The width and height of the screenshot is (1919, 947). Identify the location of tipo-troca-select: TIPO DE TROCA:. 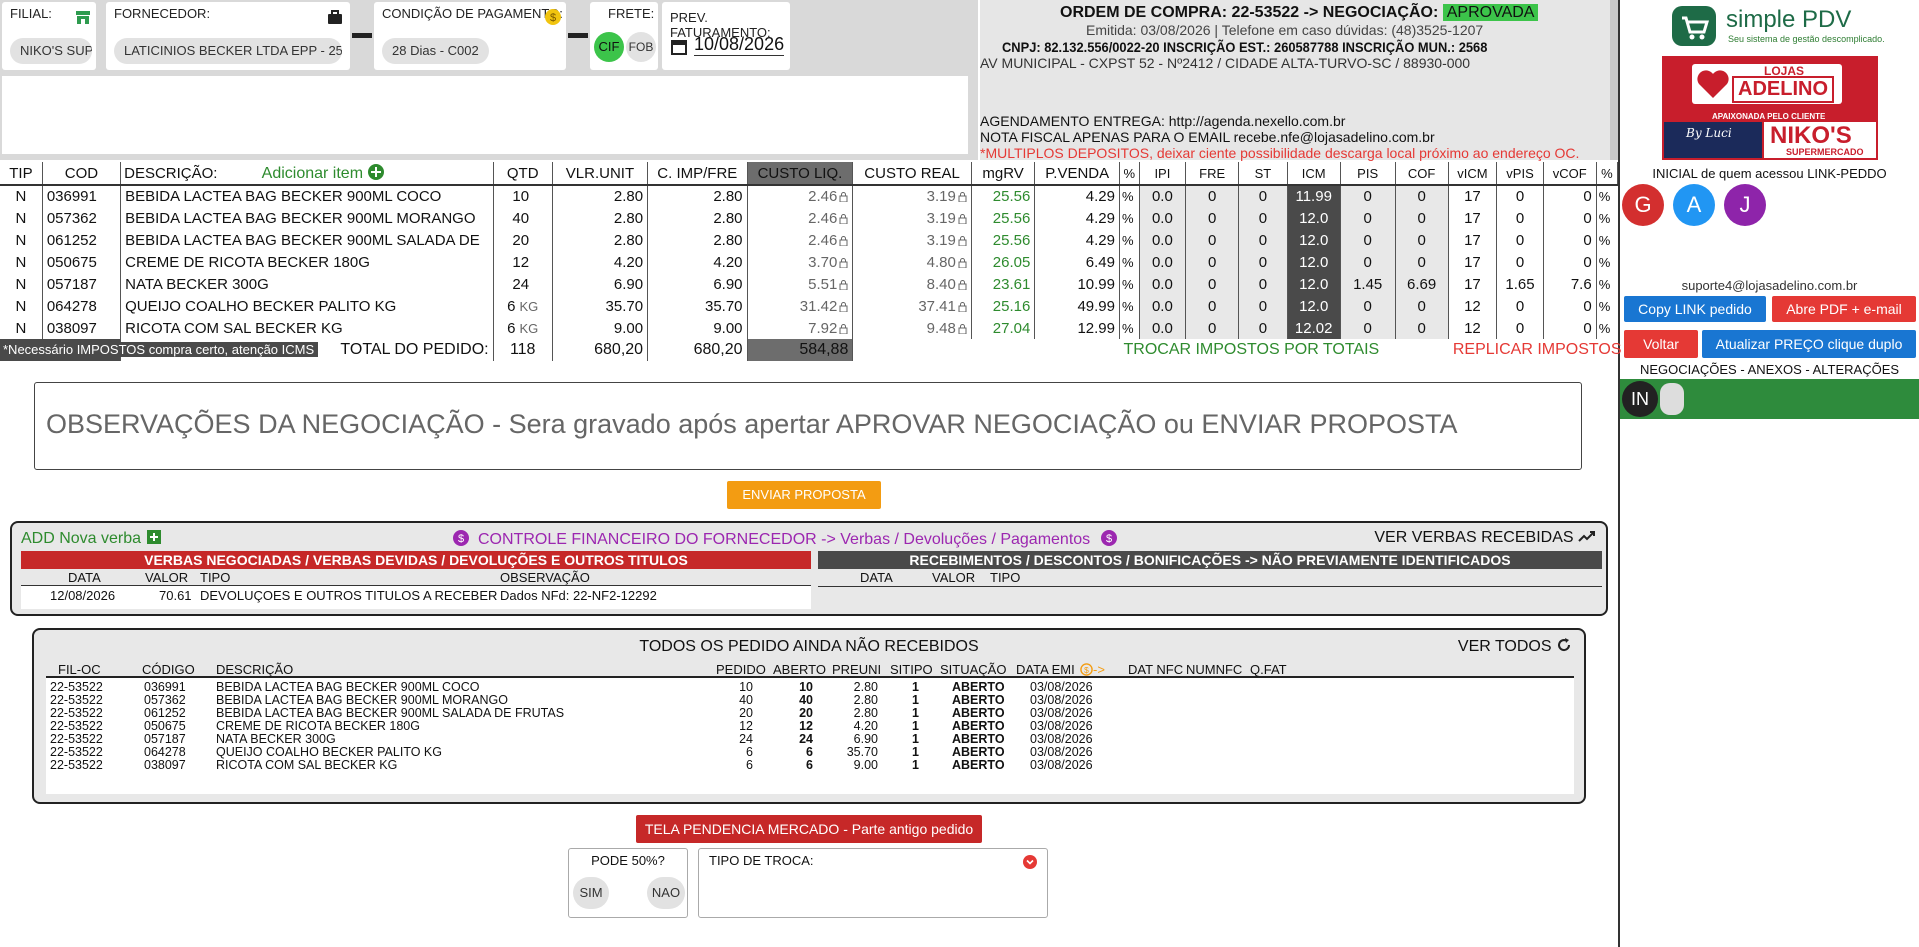
(873, 883).